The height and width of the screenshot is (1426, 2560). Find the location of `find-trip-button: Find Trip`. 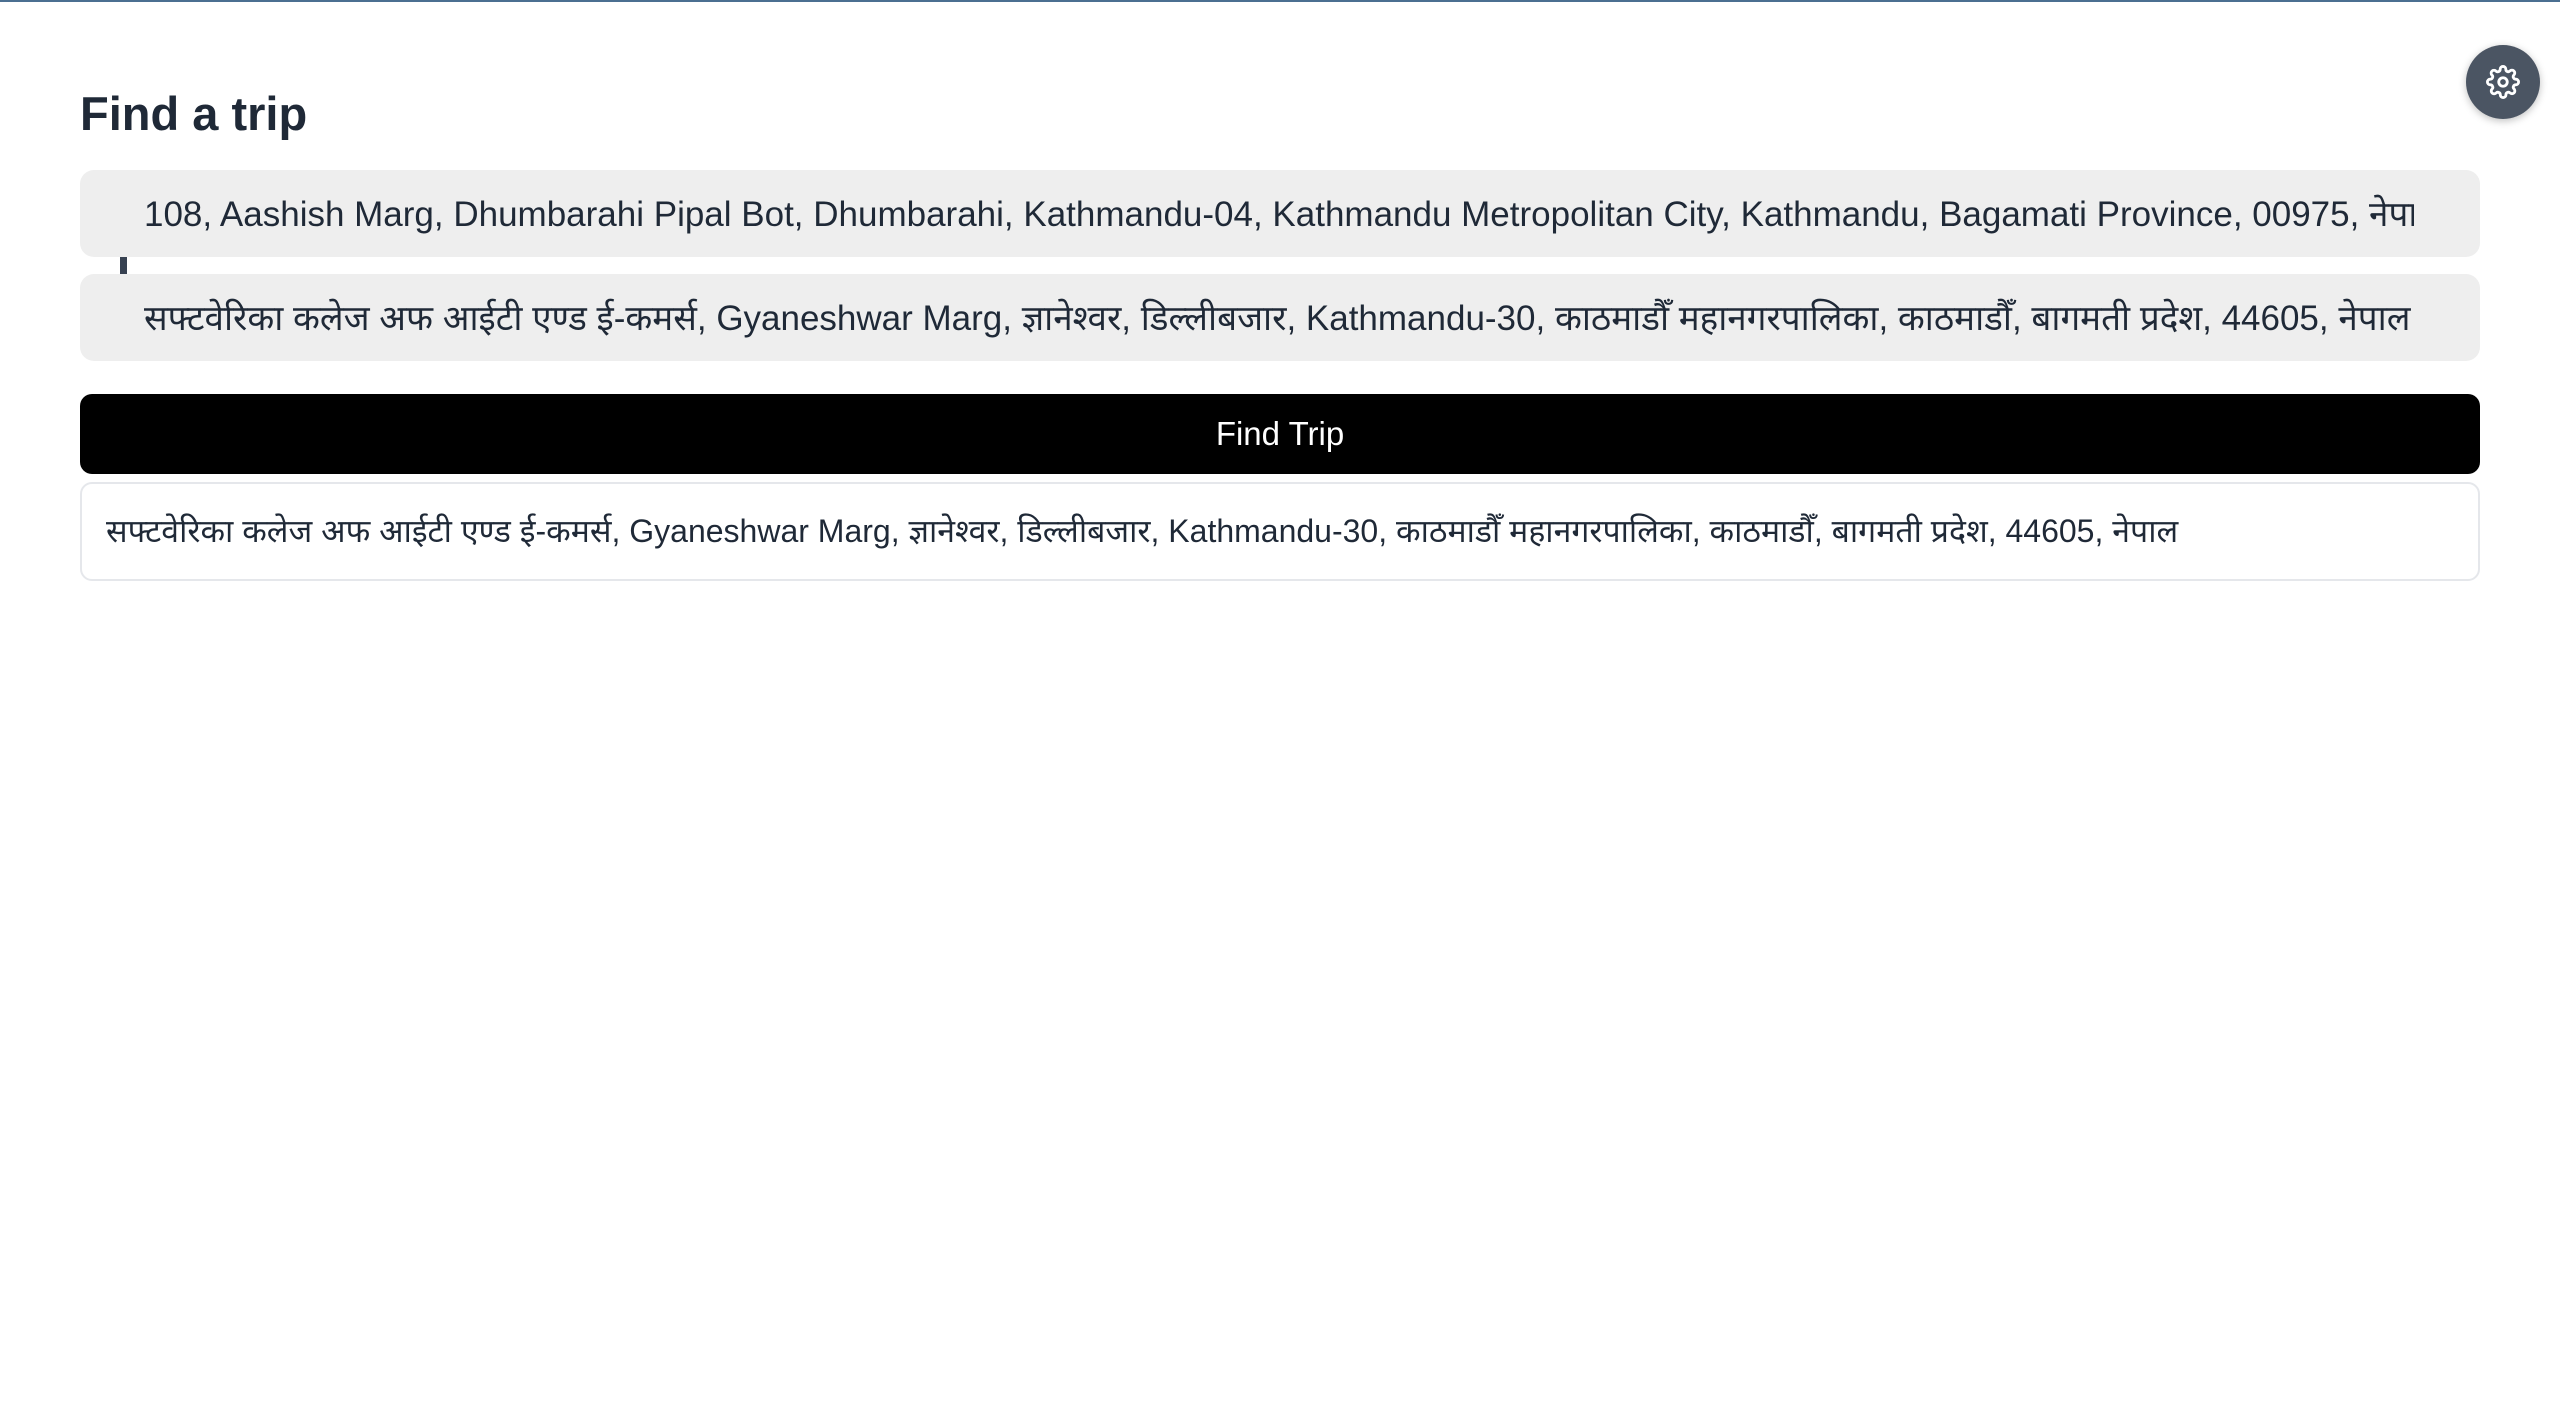

find-trip-button: Find Trip is located at coordinates (1280, 434).